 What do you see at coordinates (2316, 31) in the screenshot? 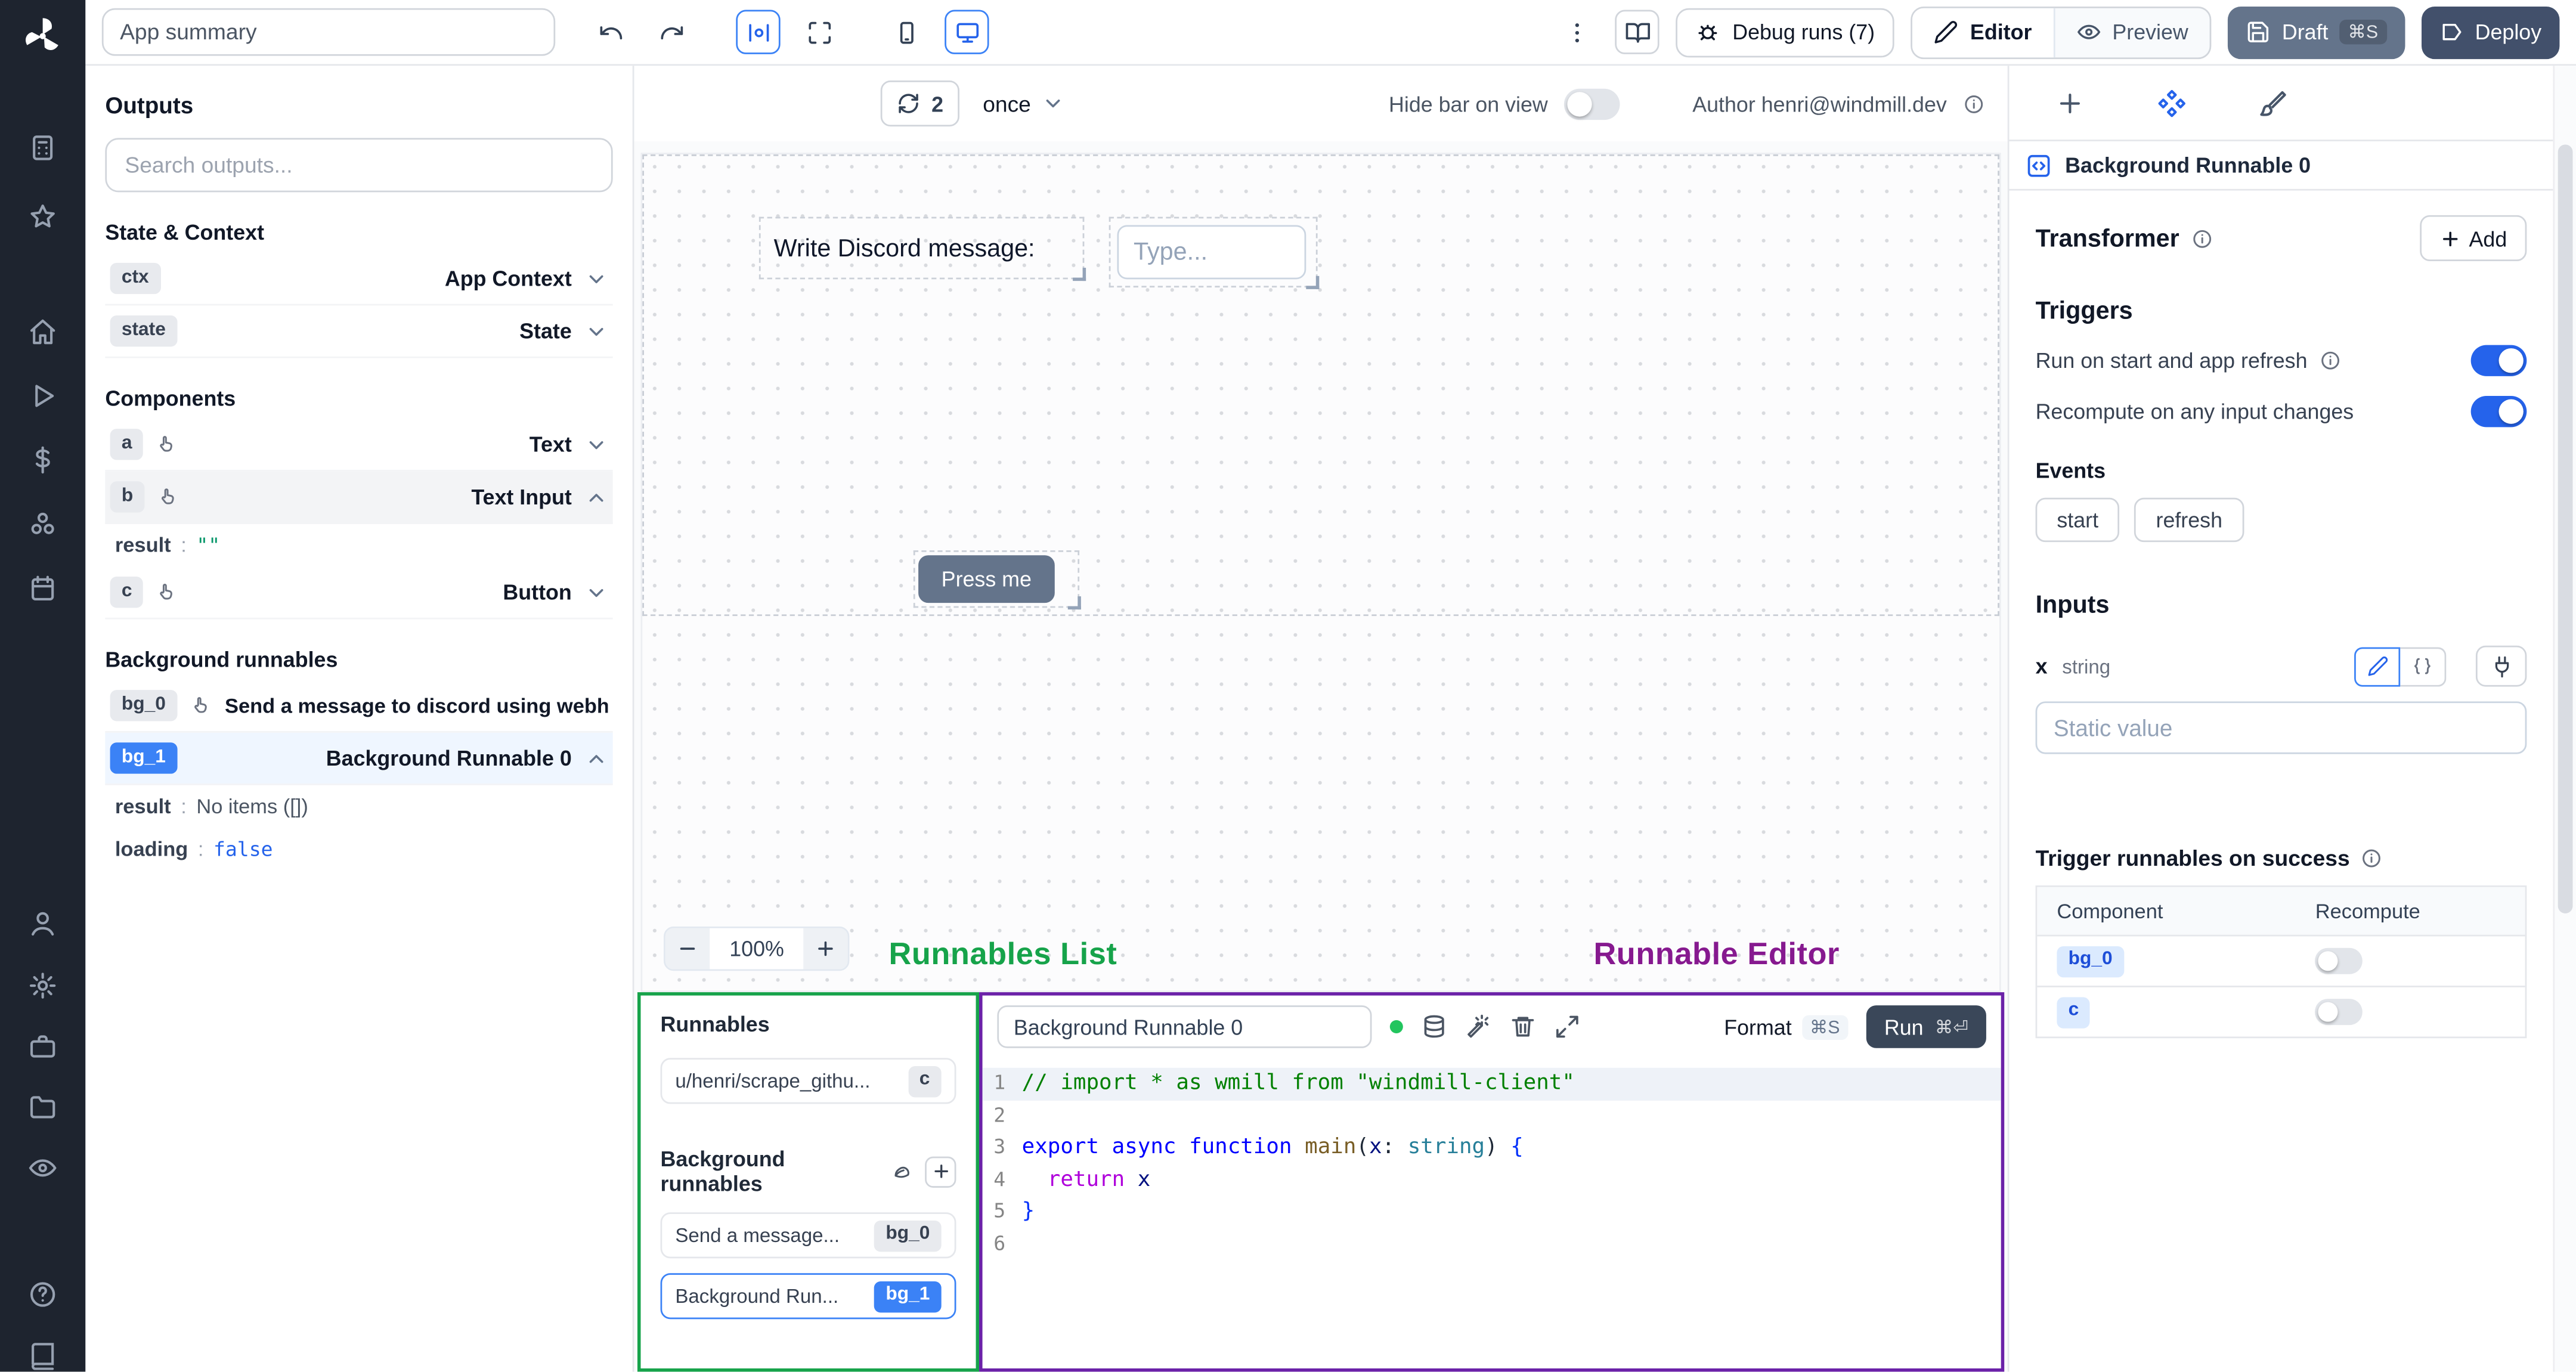
I see `draft-button: Draft ⌘S` at bounding box center [2316, 31].